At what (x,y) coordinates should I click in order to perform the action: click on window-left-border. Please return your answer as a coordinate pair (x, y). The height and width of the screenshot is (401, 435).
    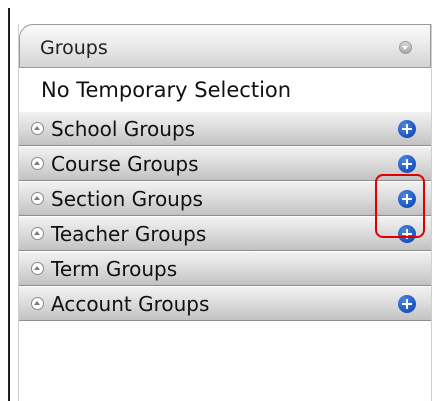
    Looking at the image, I should click on (9, 204).